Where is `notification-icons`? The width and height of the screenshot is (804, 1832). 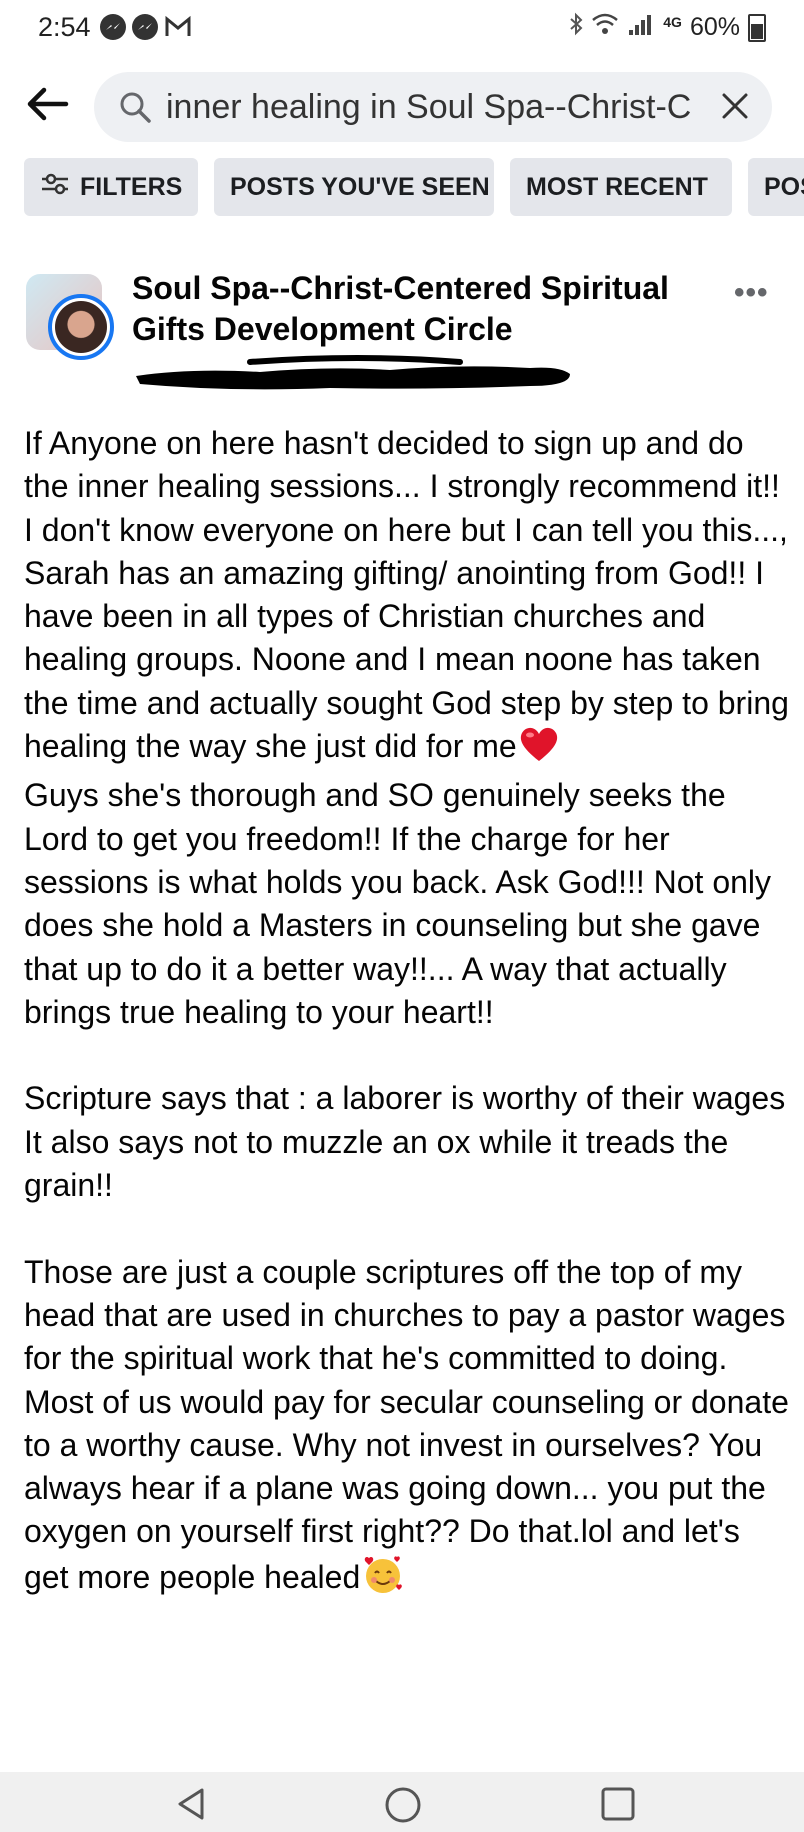
notification-icons is located at coordinates (146, 29).